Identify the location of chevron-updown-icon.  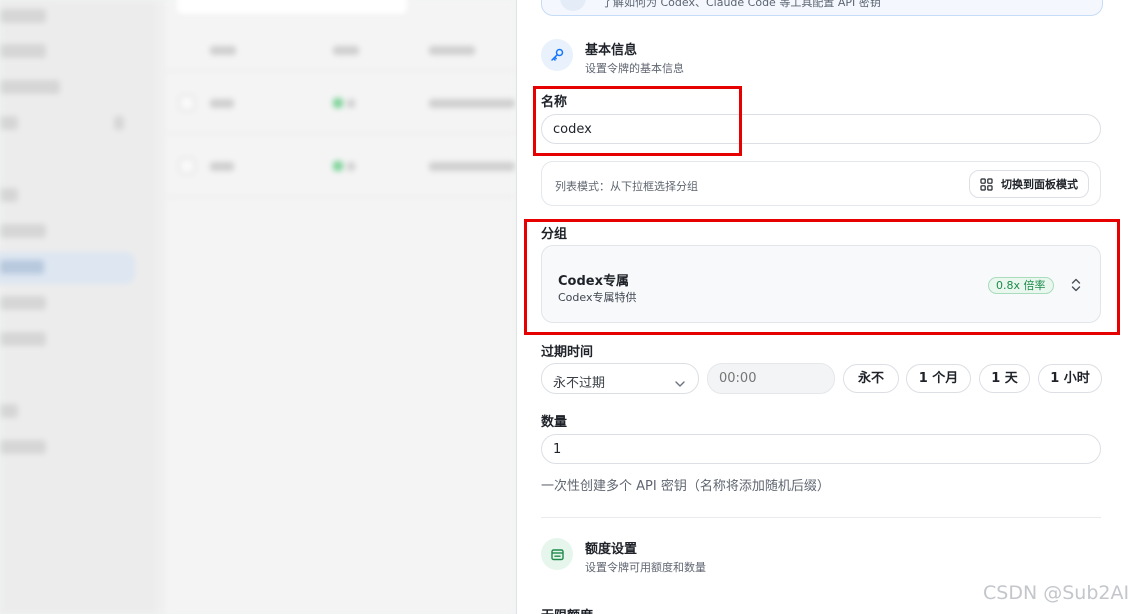
(1076, 285).